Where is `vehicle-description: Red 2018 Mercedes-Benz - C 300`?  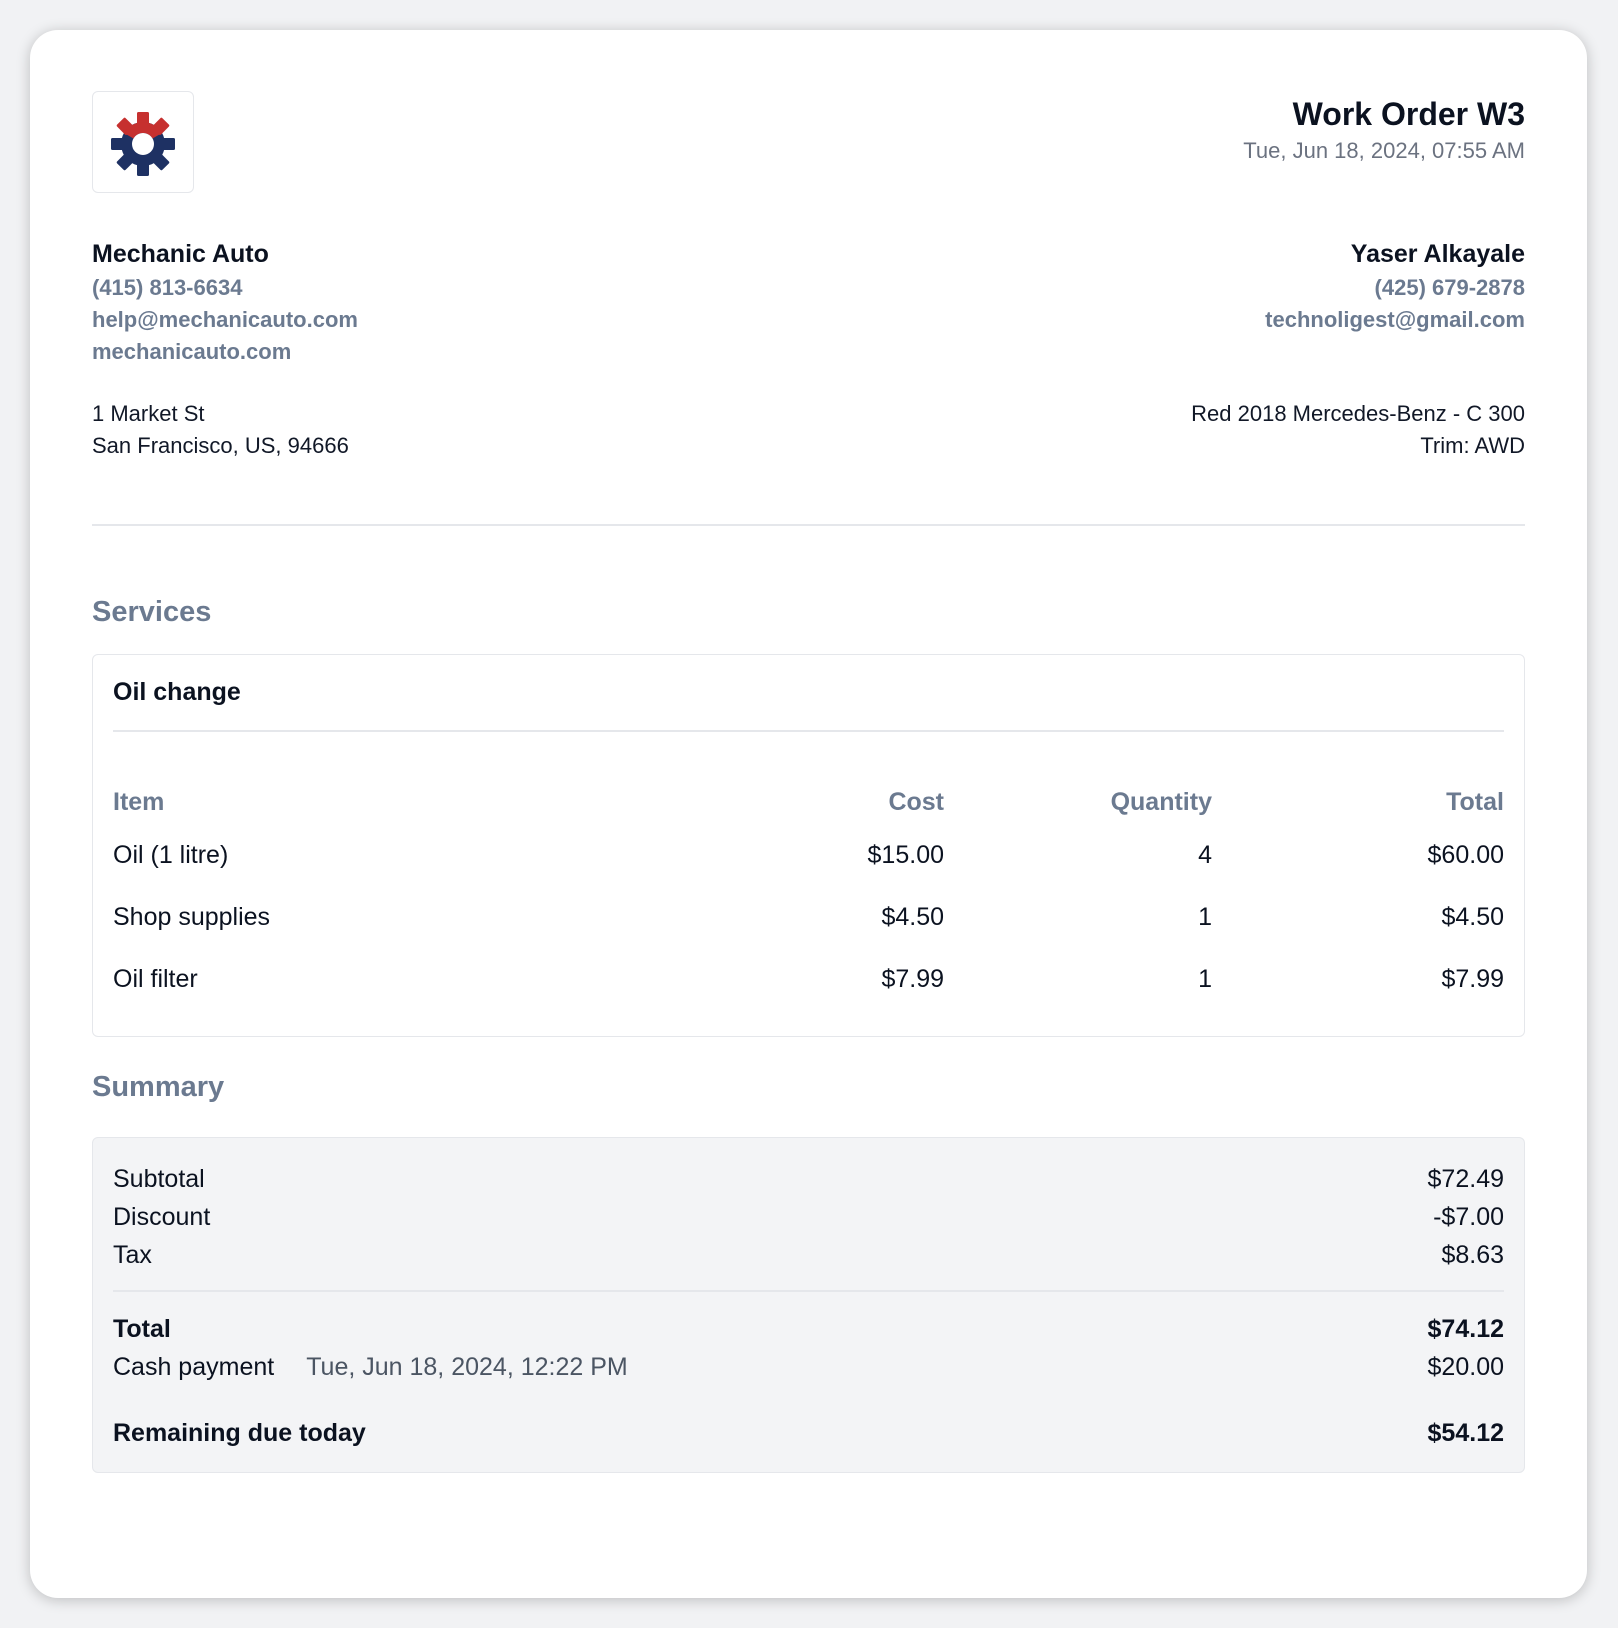 vehicle-description: Red 2018 Mercedes-Benz - C 300 is located at coordinates (1358, 413).